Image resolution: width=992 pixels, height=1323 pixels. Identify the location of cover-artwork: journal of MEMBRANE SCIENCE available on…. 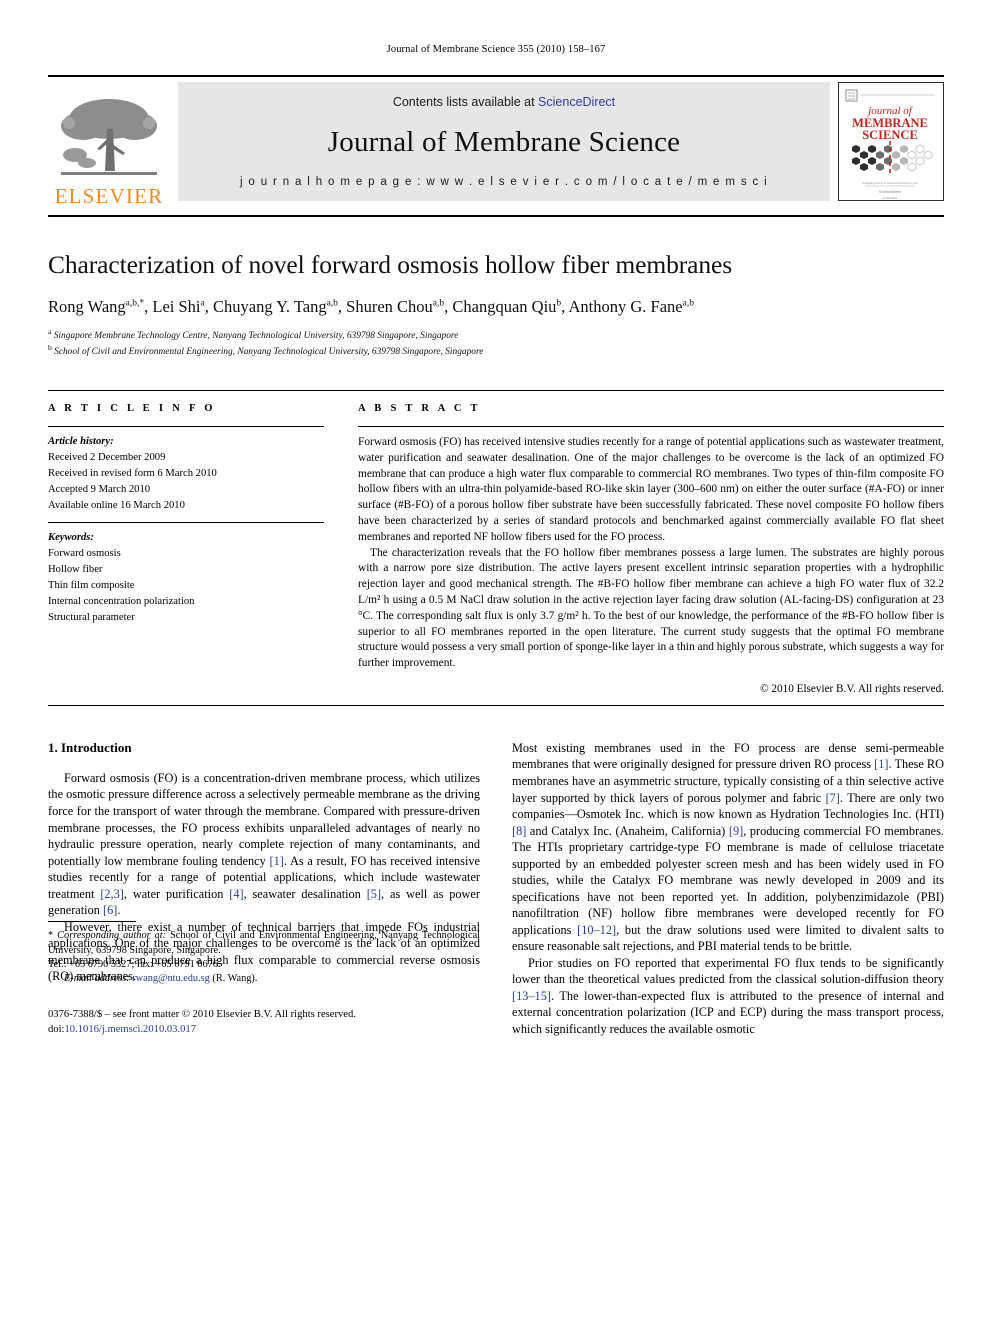
(890, 141).